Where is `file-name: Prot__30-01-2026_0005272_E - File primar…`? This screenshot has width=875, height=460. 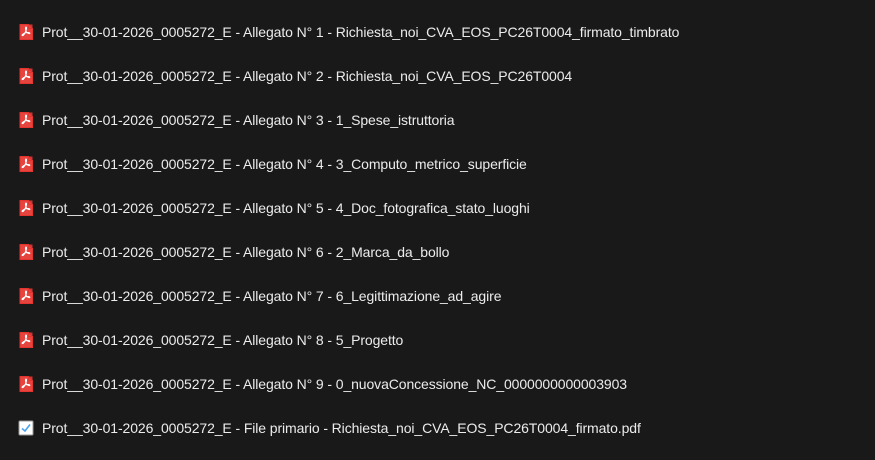
file-name: Prot__30-01-2026_0005272_E - File primar… is located at coordinates (341, 428).